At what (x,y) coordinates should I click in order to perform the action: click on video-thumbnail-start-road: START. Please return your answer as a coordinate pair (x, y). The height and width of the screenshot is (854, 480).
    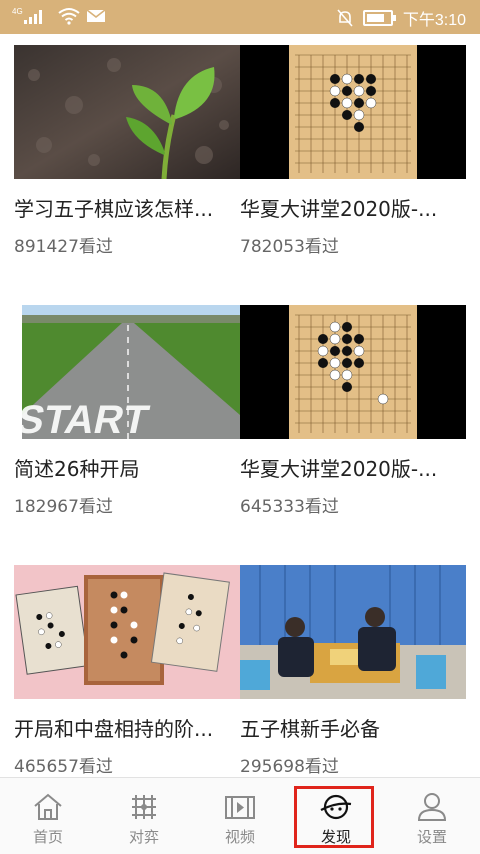
    Looking at the image, I should click on (127, 372).